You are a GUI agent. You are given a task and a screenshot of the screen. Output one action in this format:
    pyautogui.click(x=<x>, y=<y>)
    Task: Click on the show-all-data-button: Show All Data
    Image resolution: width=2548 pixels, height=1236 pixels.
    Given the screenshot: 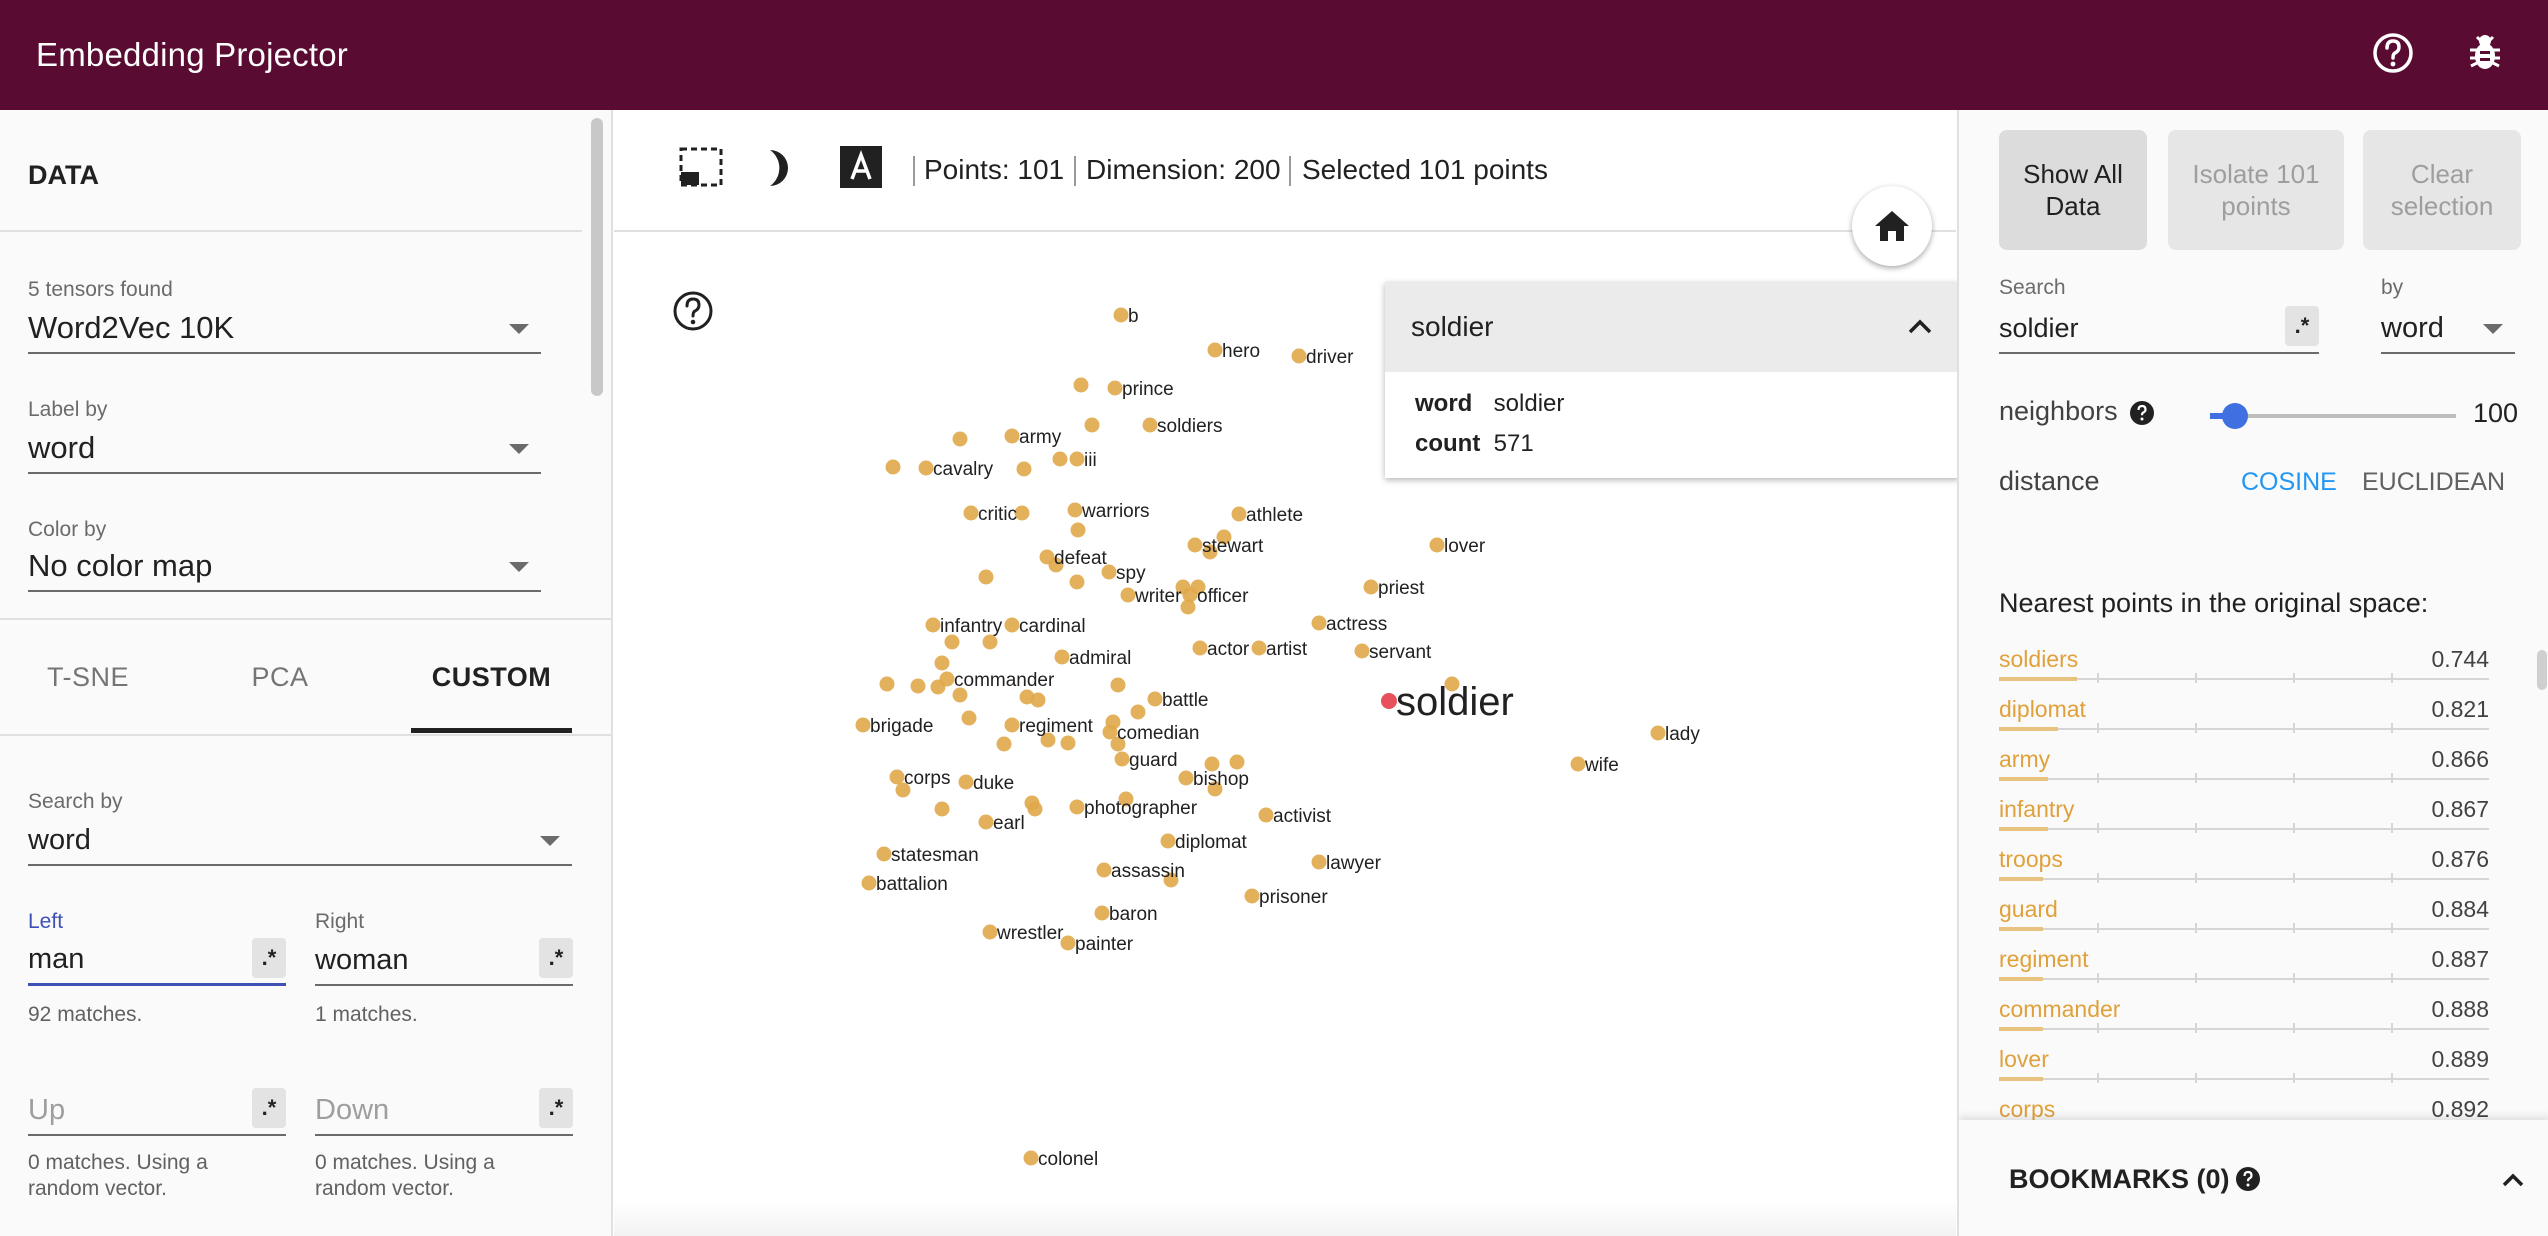 What is the action you would take?
    pyautogui.click(x=2073, y=190)
    